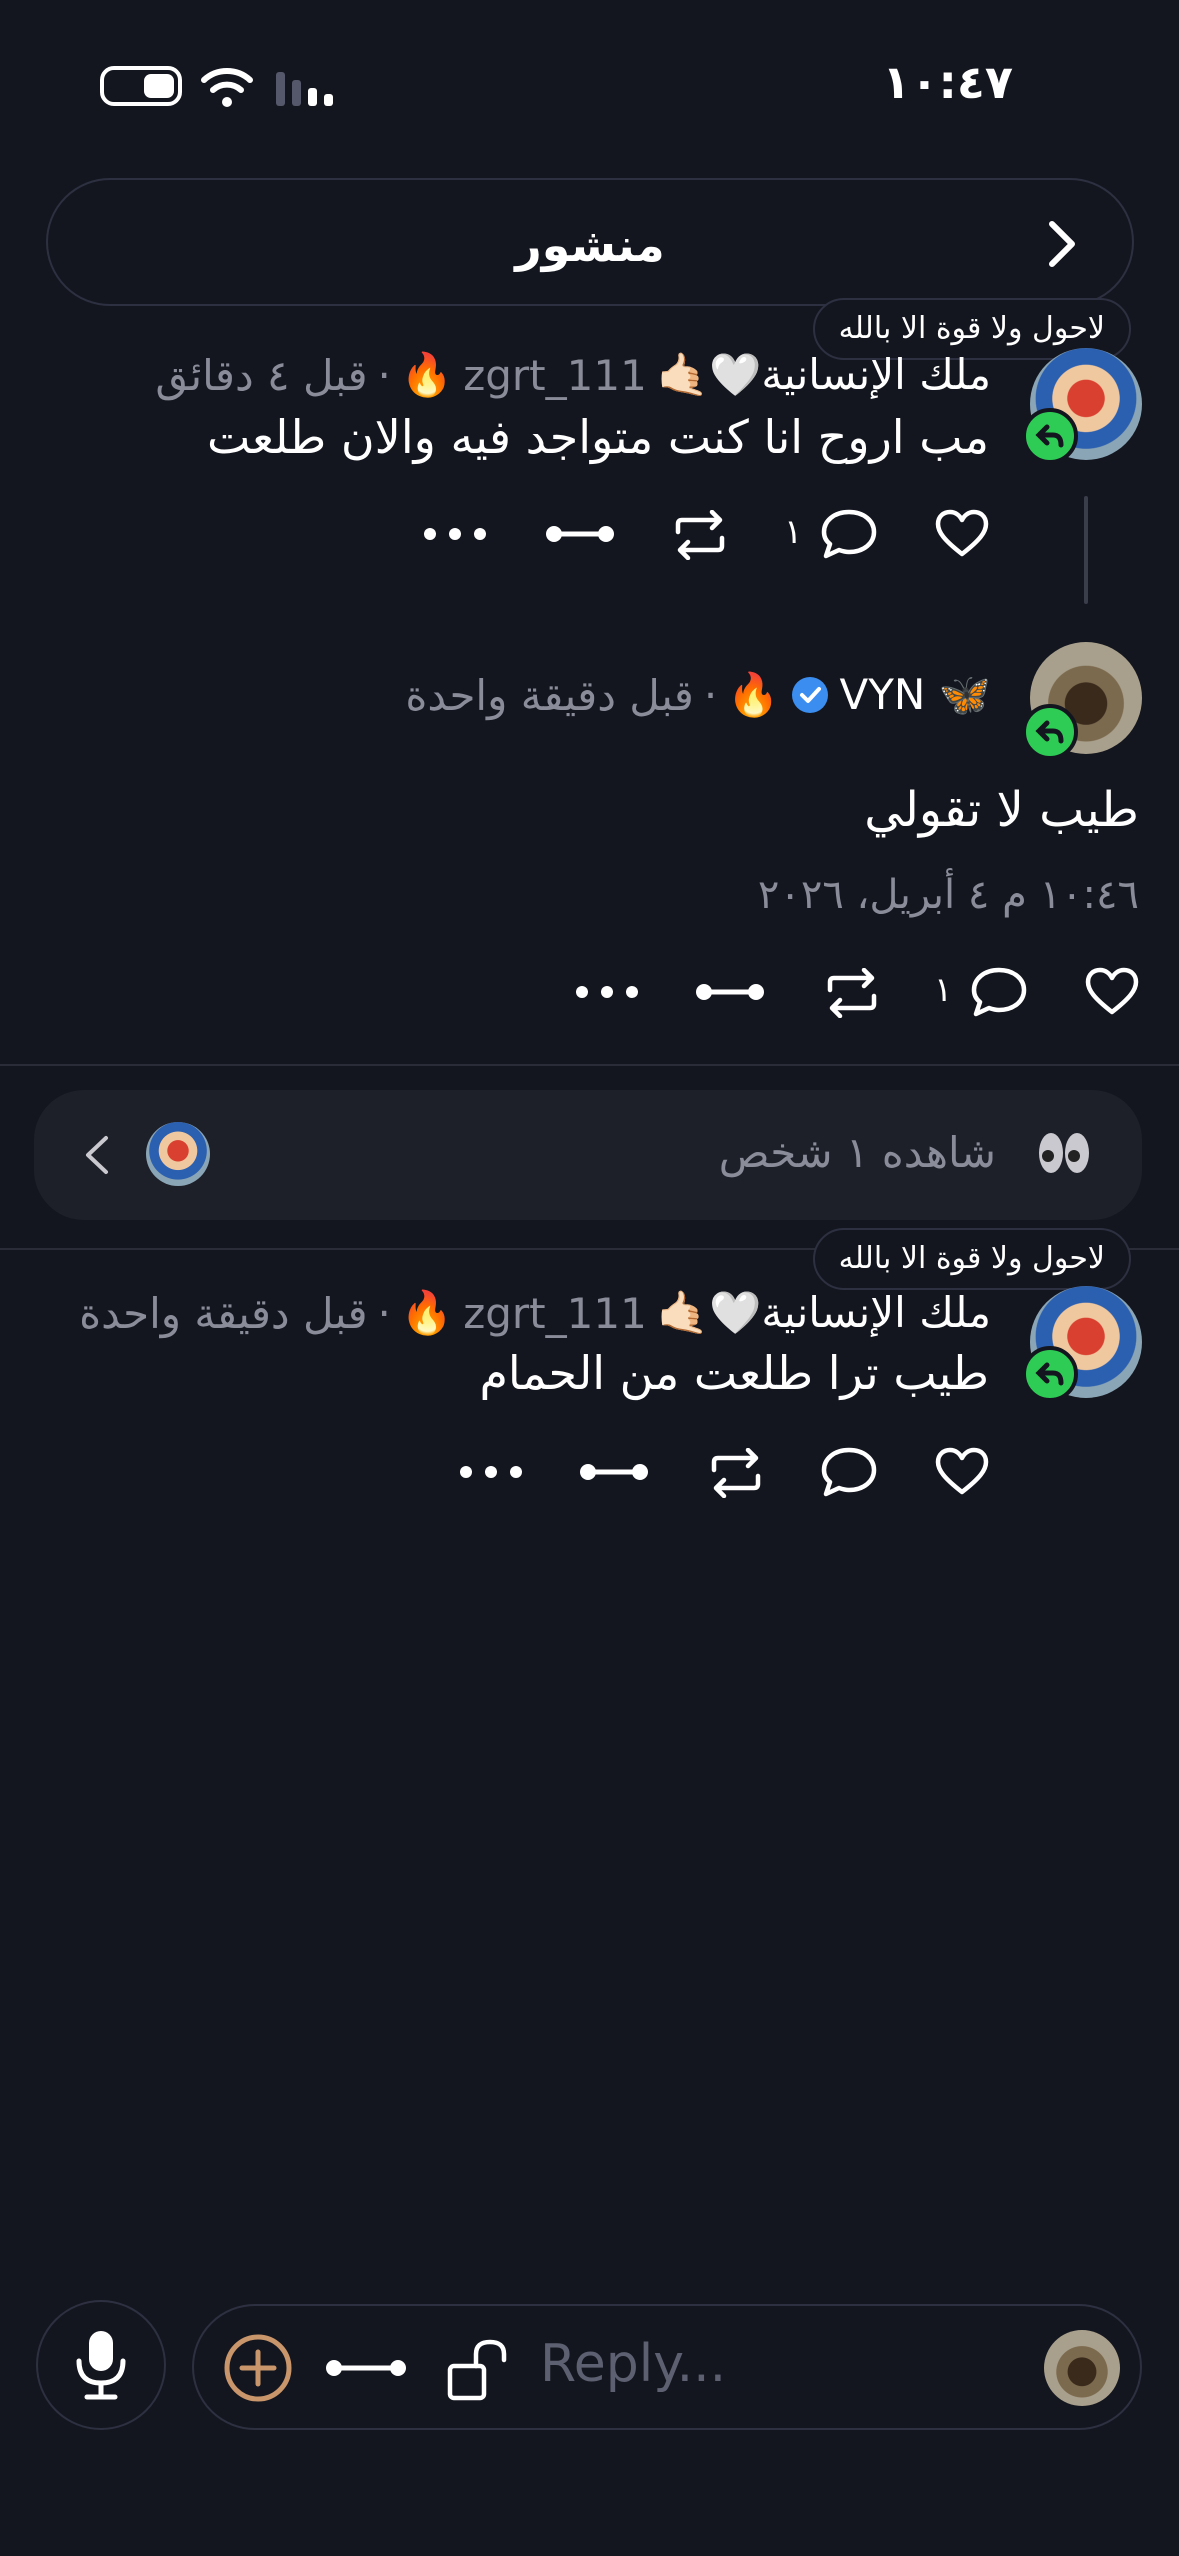 Image resolution: width=1179 pixels, height=2556 pixels. I want to click on status-time: ١٠:٤٧, so click(947, 82).